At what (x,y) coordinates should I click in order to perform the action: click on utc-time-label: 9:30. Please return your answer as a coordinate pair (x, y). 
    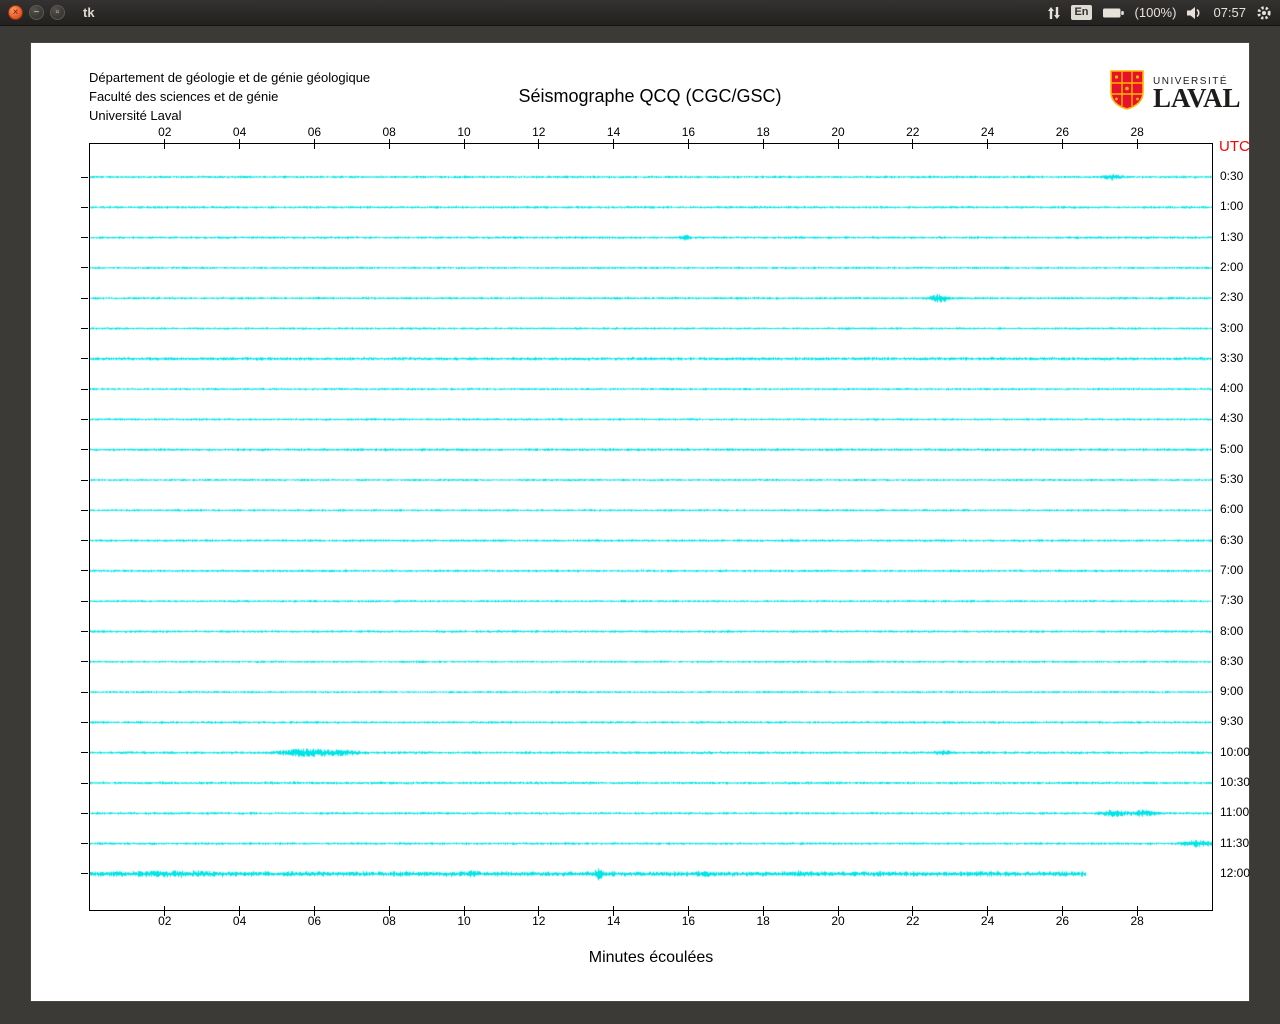
    Looking at the image, I should click on (1232, 721).